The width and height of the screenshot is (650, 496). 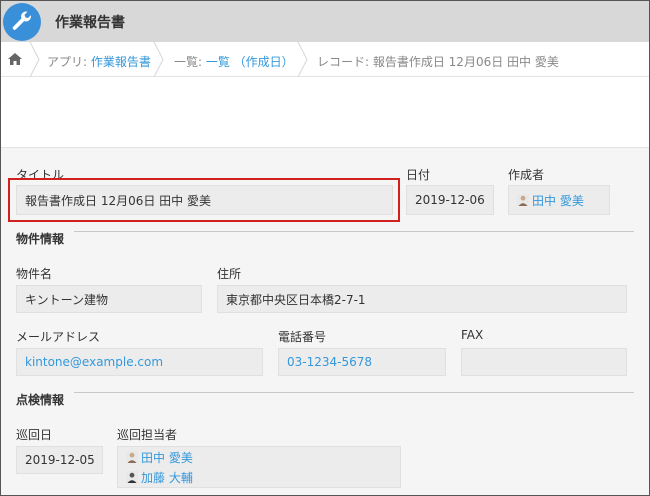 I want to click on phone-link: 03-1234-5678, so click(x=362, y=362).